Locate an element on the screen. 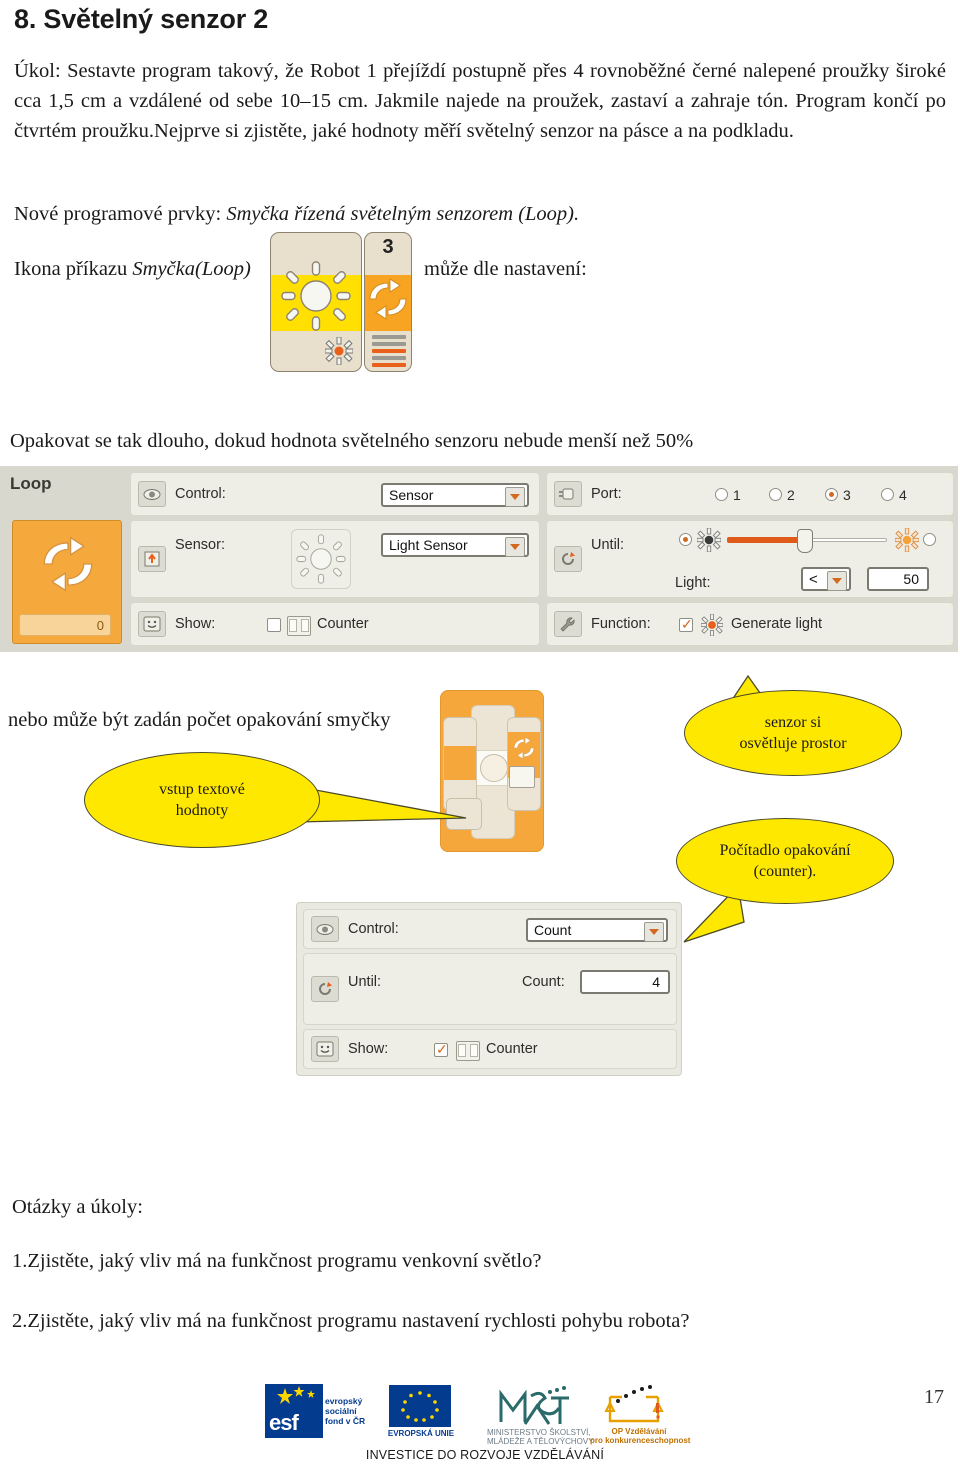 The image size is (960, 1468). show-counter-label: Counter is located at coordinates (512, 1049).